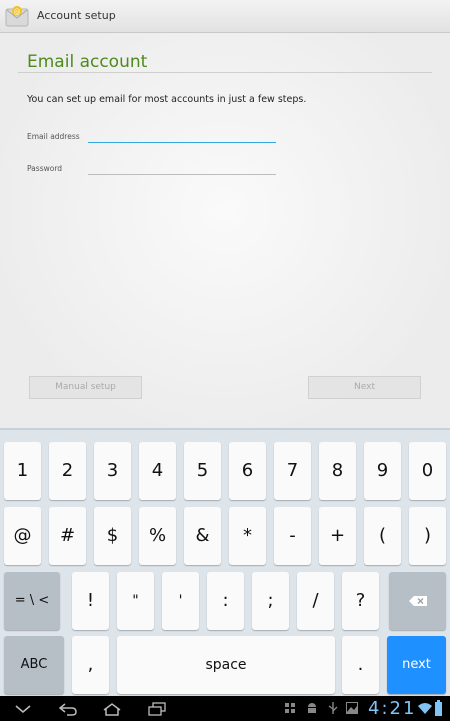 This screenshot has height=721, width=450. What do you see at coordinates (225, 16) in the screenshot?
I see `action-bar: @ Account setup` at bounding box center [225, 16].